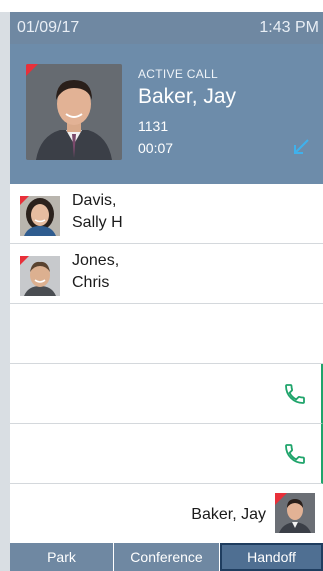 This screenshot has height=571, width=323. Describe the element at coordinates (166, 214) in the screenshot. I see `contact-row-davis: Davis, Sally H` at that location.